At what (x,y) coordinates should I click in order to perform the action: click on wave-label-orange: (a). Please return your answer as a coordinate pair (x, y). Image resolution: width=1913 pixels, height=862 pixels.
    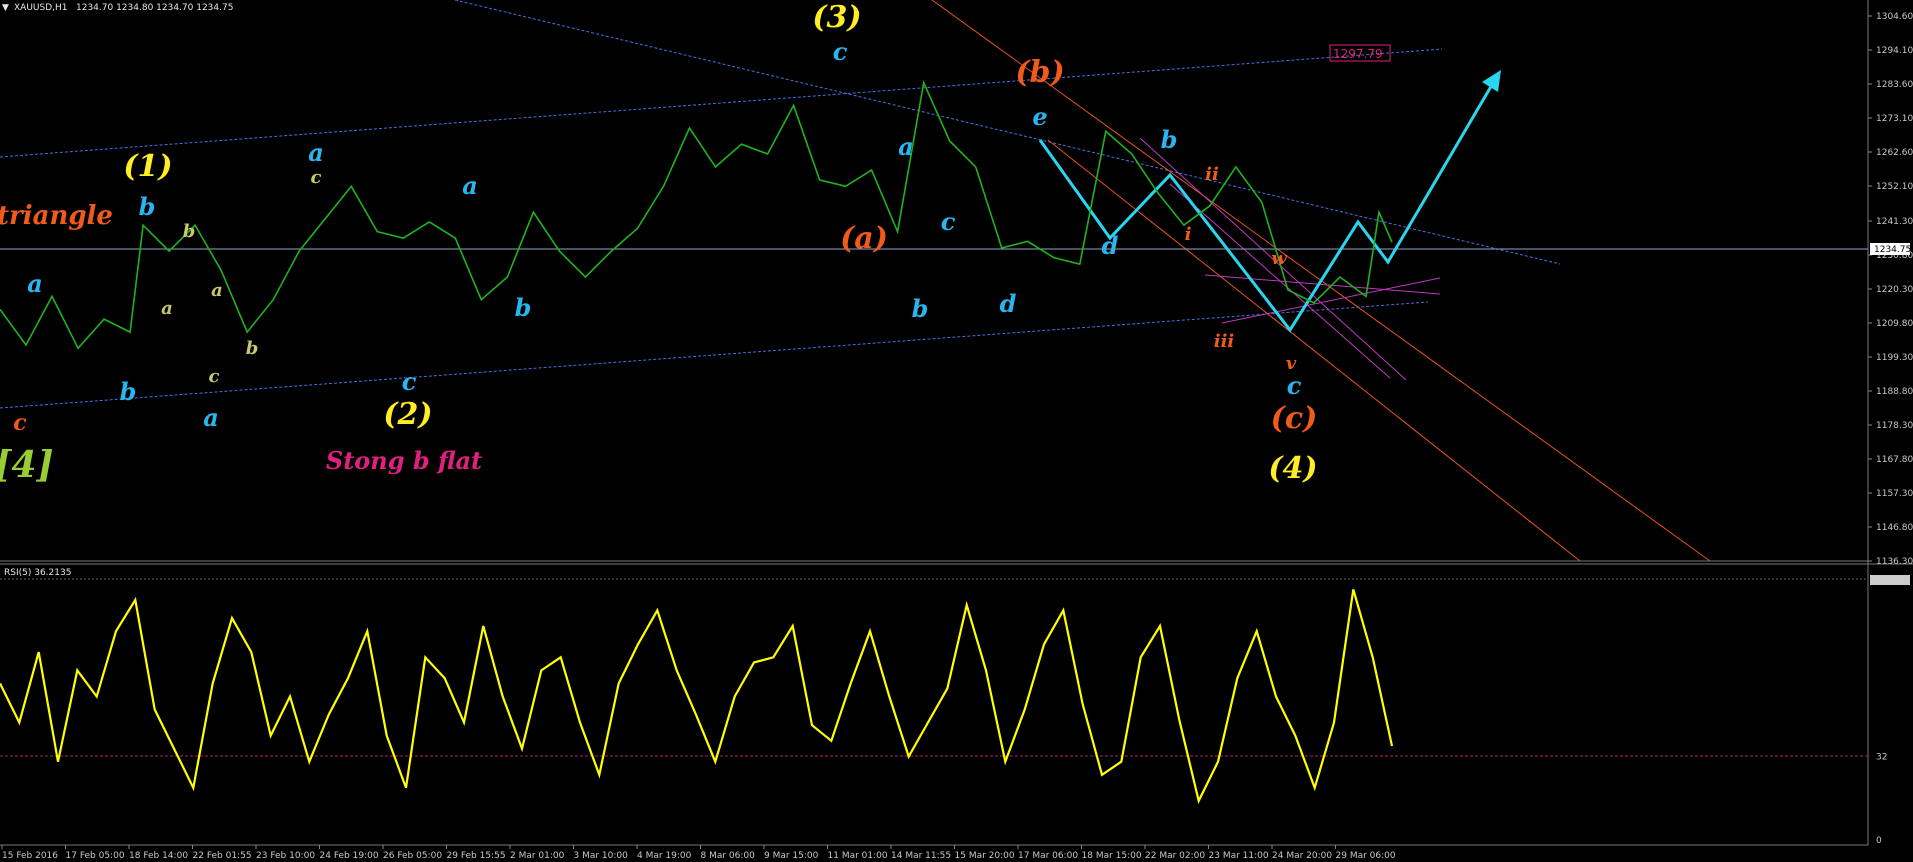
    Looking at the image, I should click on (864, 238).